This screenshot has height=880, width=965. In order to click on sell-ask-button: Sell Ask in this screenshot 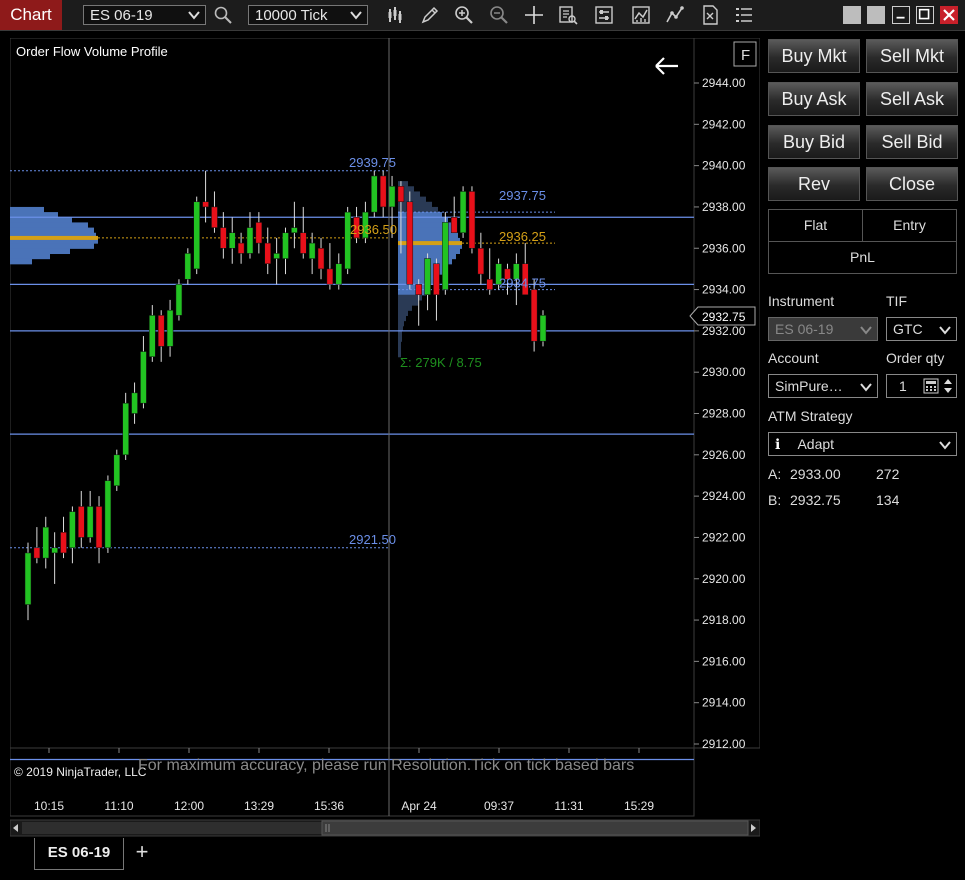, I will do `click(912, 99)`.